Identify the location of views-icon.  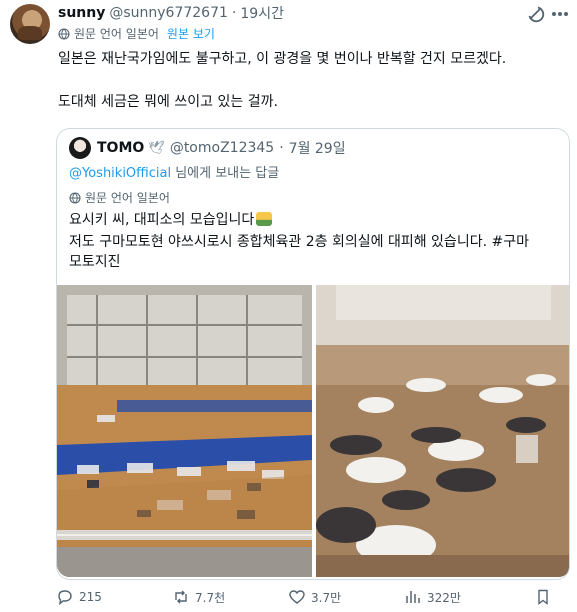
(413, 597).